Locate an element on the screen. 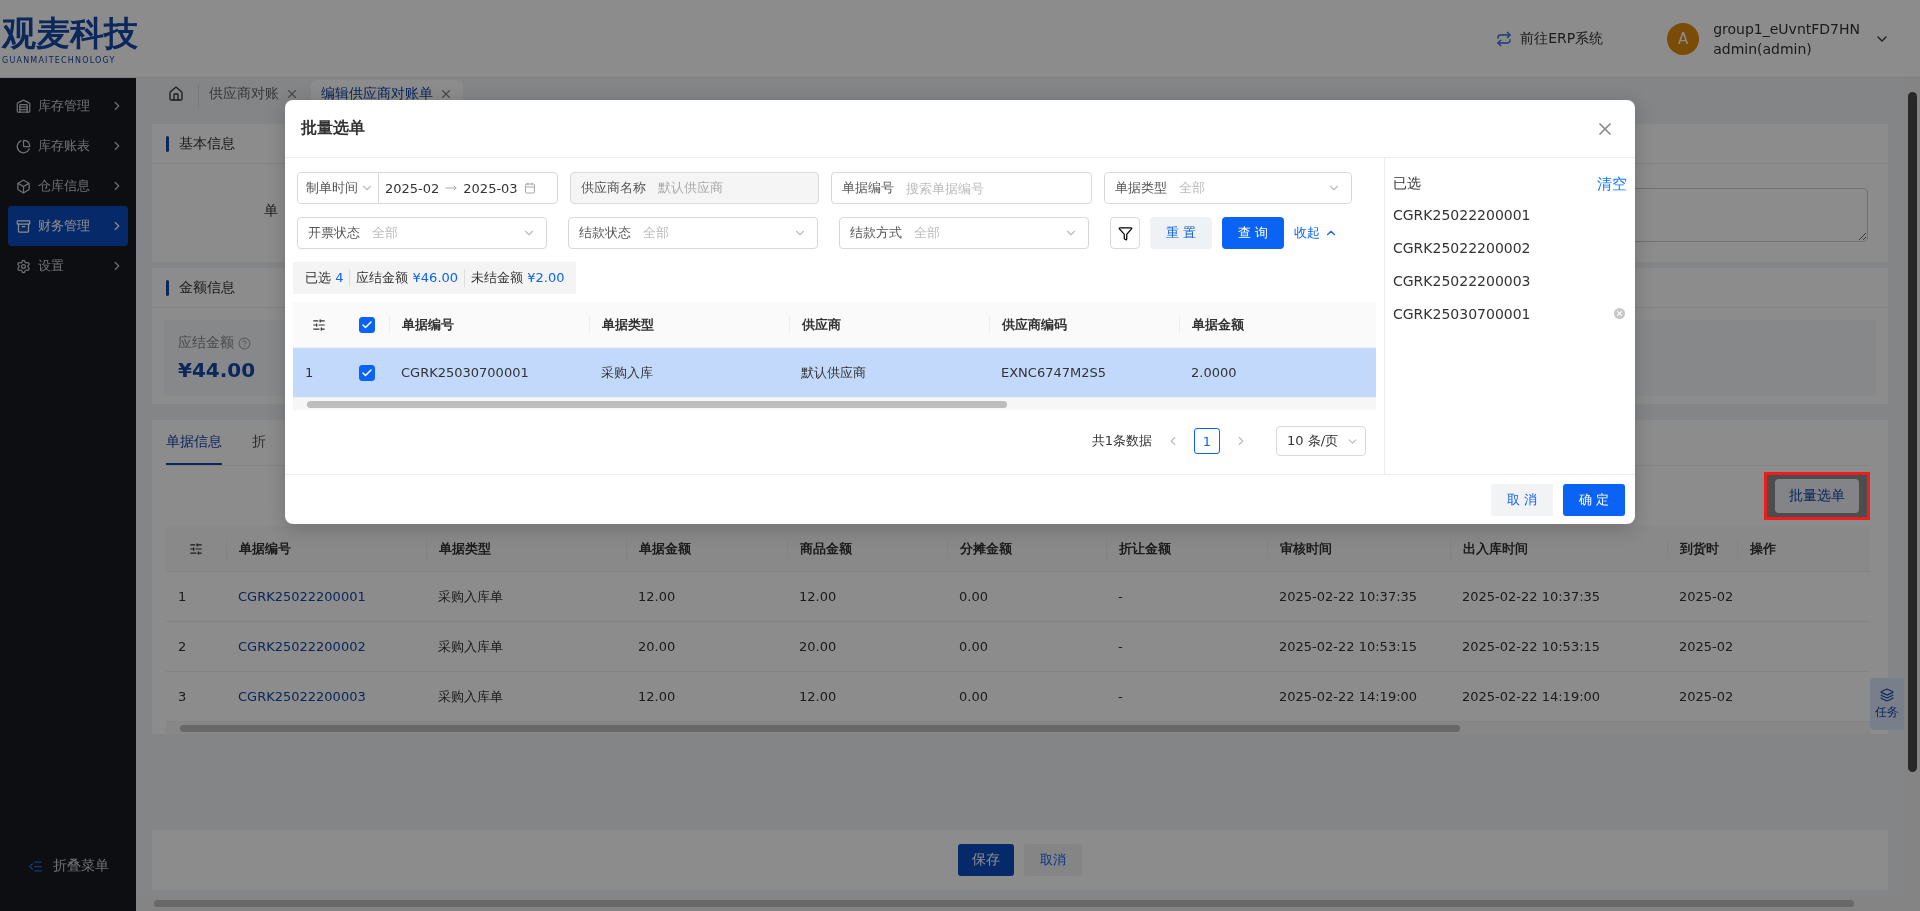  sidebar-item: 库存账表 is located at coordinates (68, 146).